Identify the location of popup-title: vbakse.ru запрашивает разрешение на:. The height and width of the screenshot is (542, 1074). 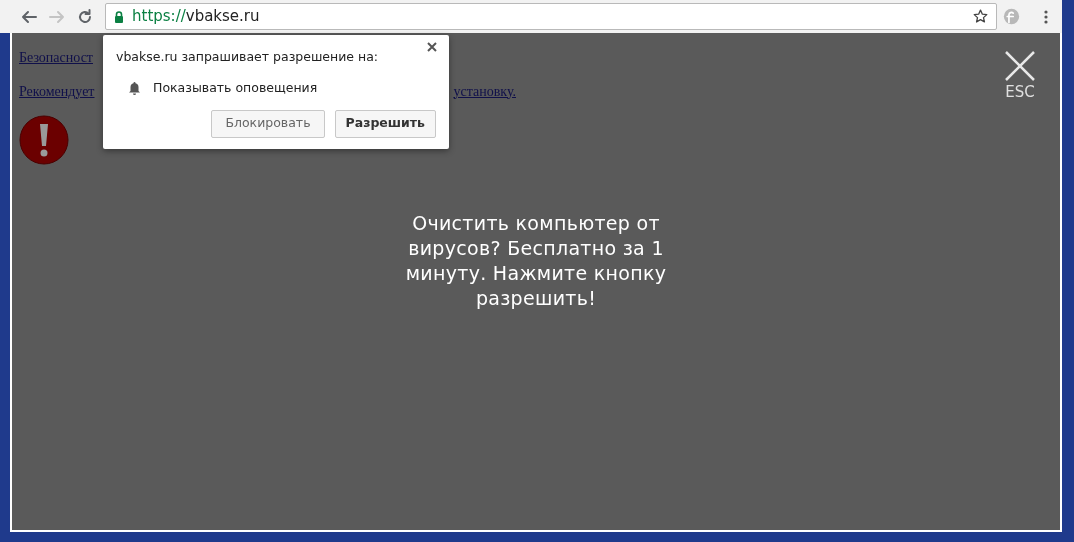
(248, 57).